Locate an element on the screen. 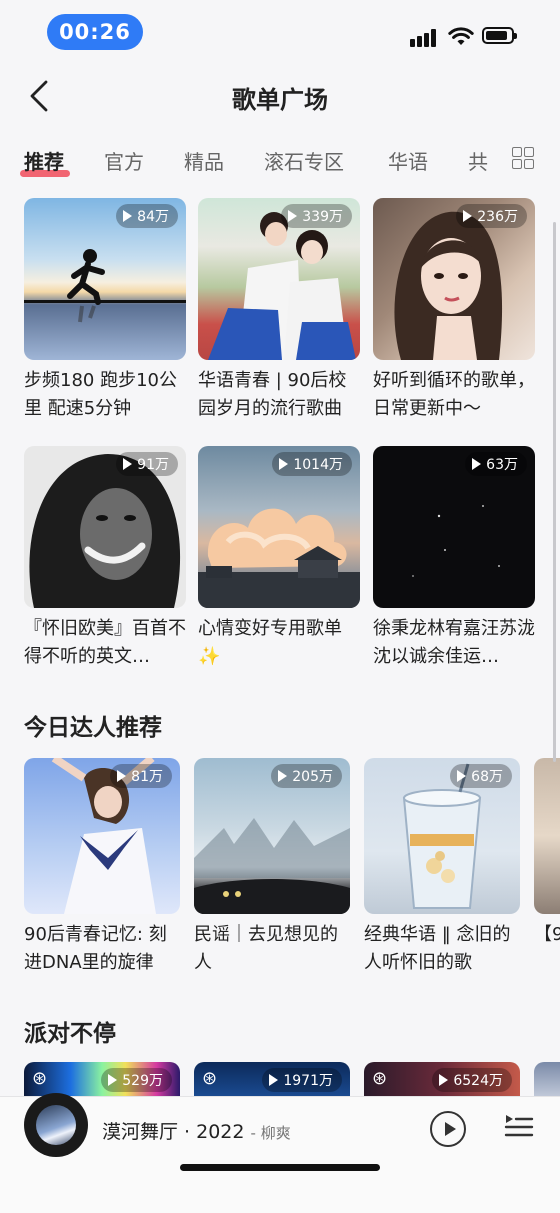 Image resolution: width=560 pixels, height=1213 pixels. daren-playlist-card-partial: 【9点】 is located at coordinates (547, 867).